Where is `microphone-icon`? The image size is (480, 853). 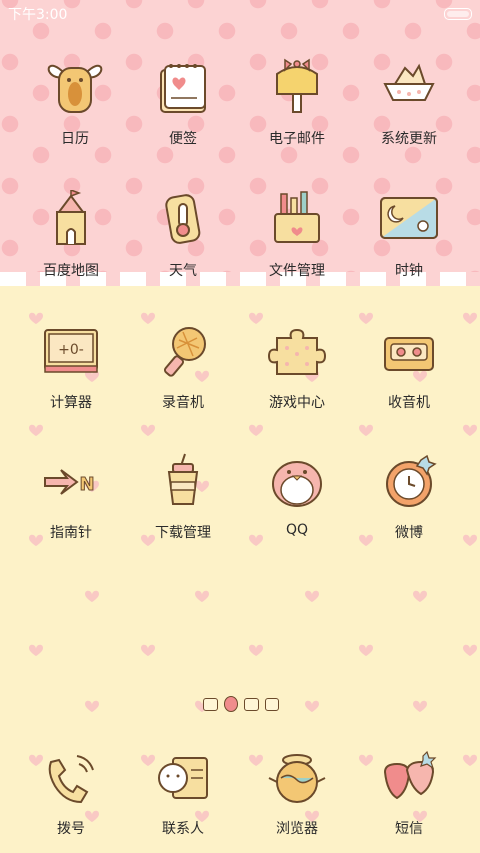
microphone-icon is located at coordinates (184, 352).